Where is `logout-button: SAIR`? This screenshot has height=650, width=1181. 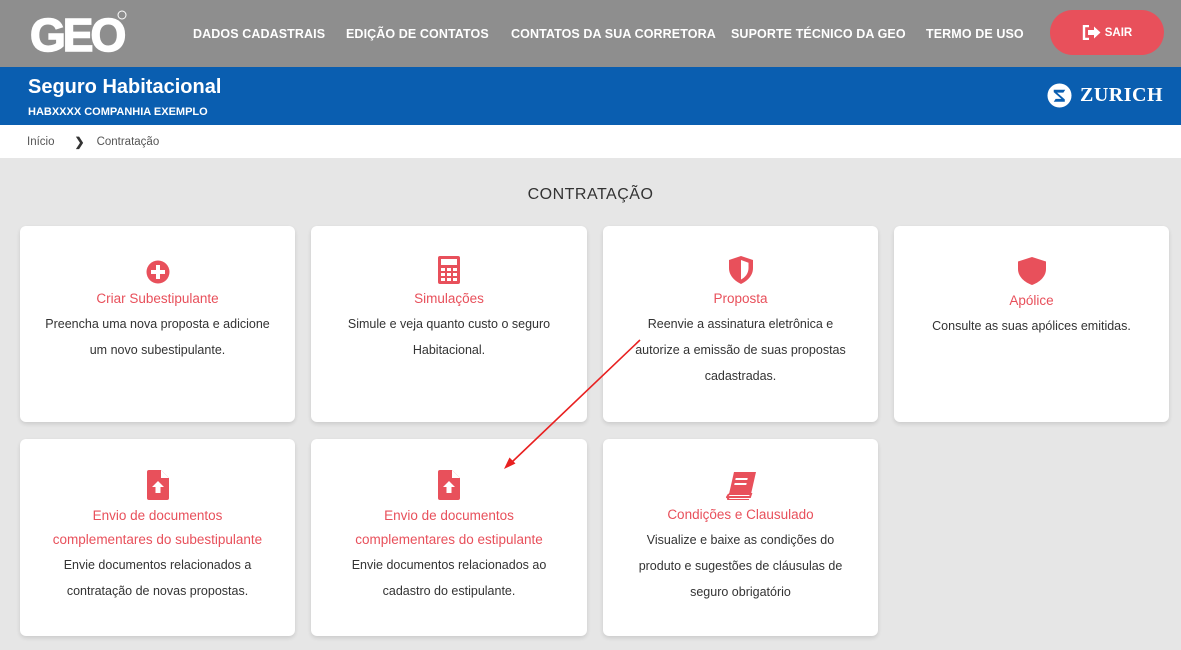
logout-button: SAIR is located at coordinates (1107, 32).